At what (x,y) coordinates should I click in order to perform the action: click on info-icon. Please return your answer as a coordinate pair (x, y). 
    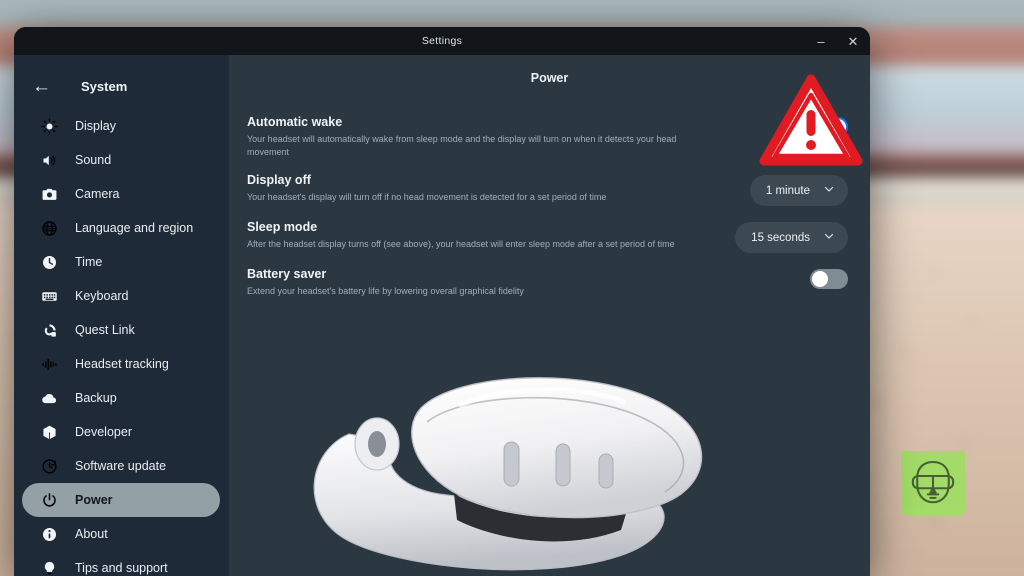
    Looking at the image, I should click on (49, 534).